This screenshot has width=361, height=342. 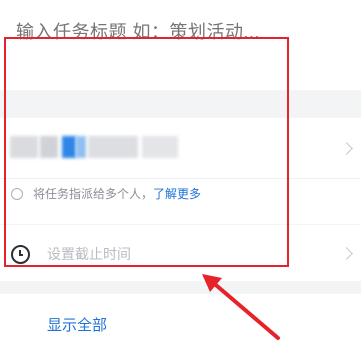 I want to click on show-all-section: 显示全部, so click(x=180, y=318).